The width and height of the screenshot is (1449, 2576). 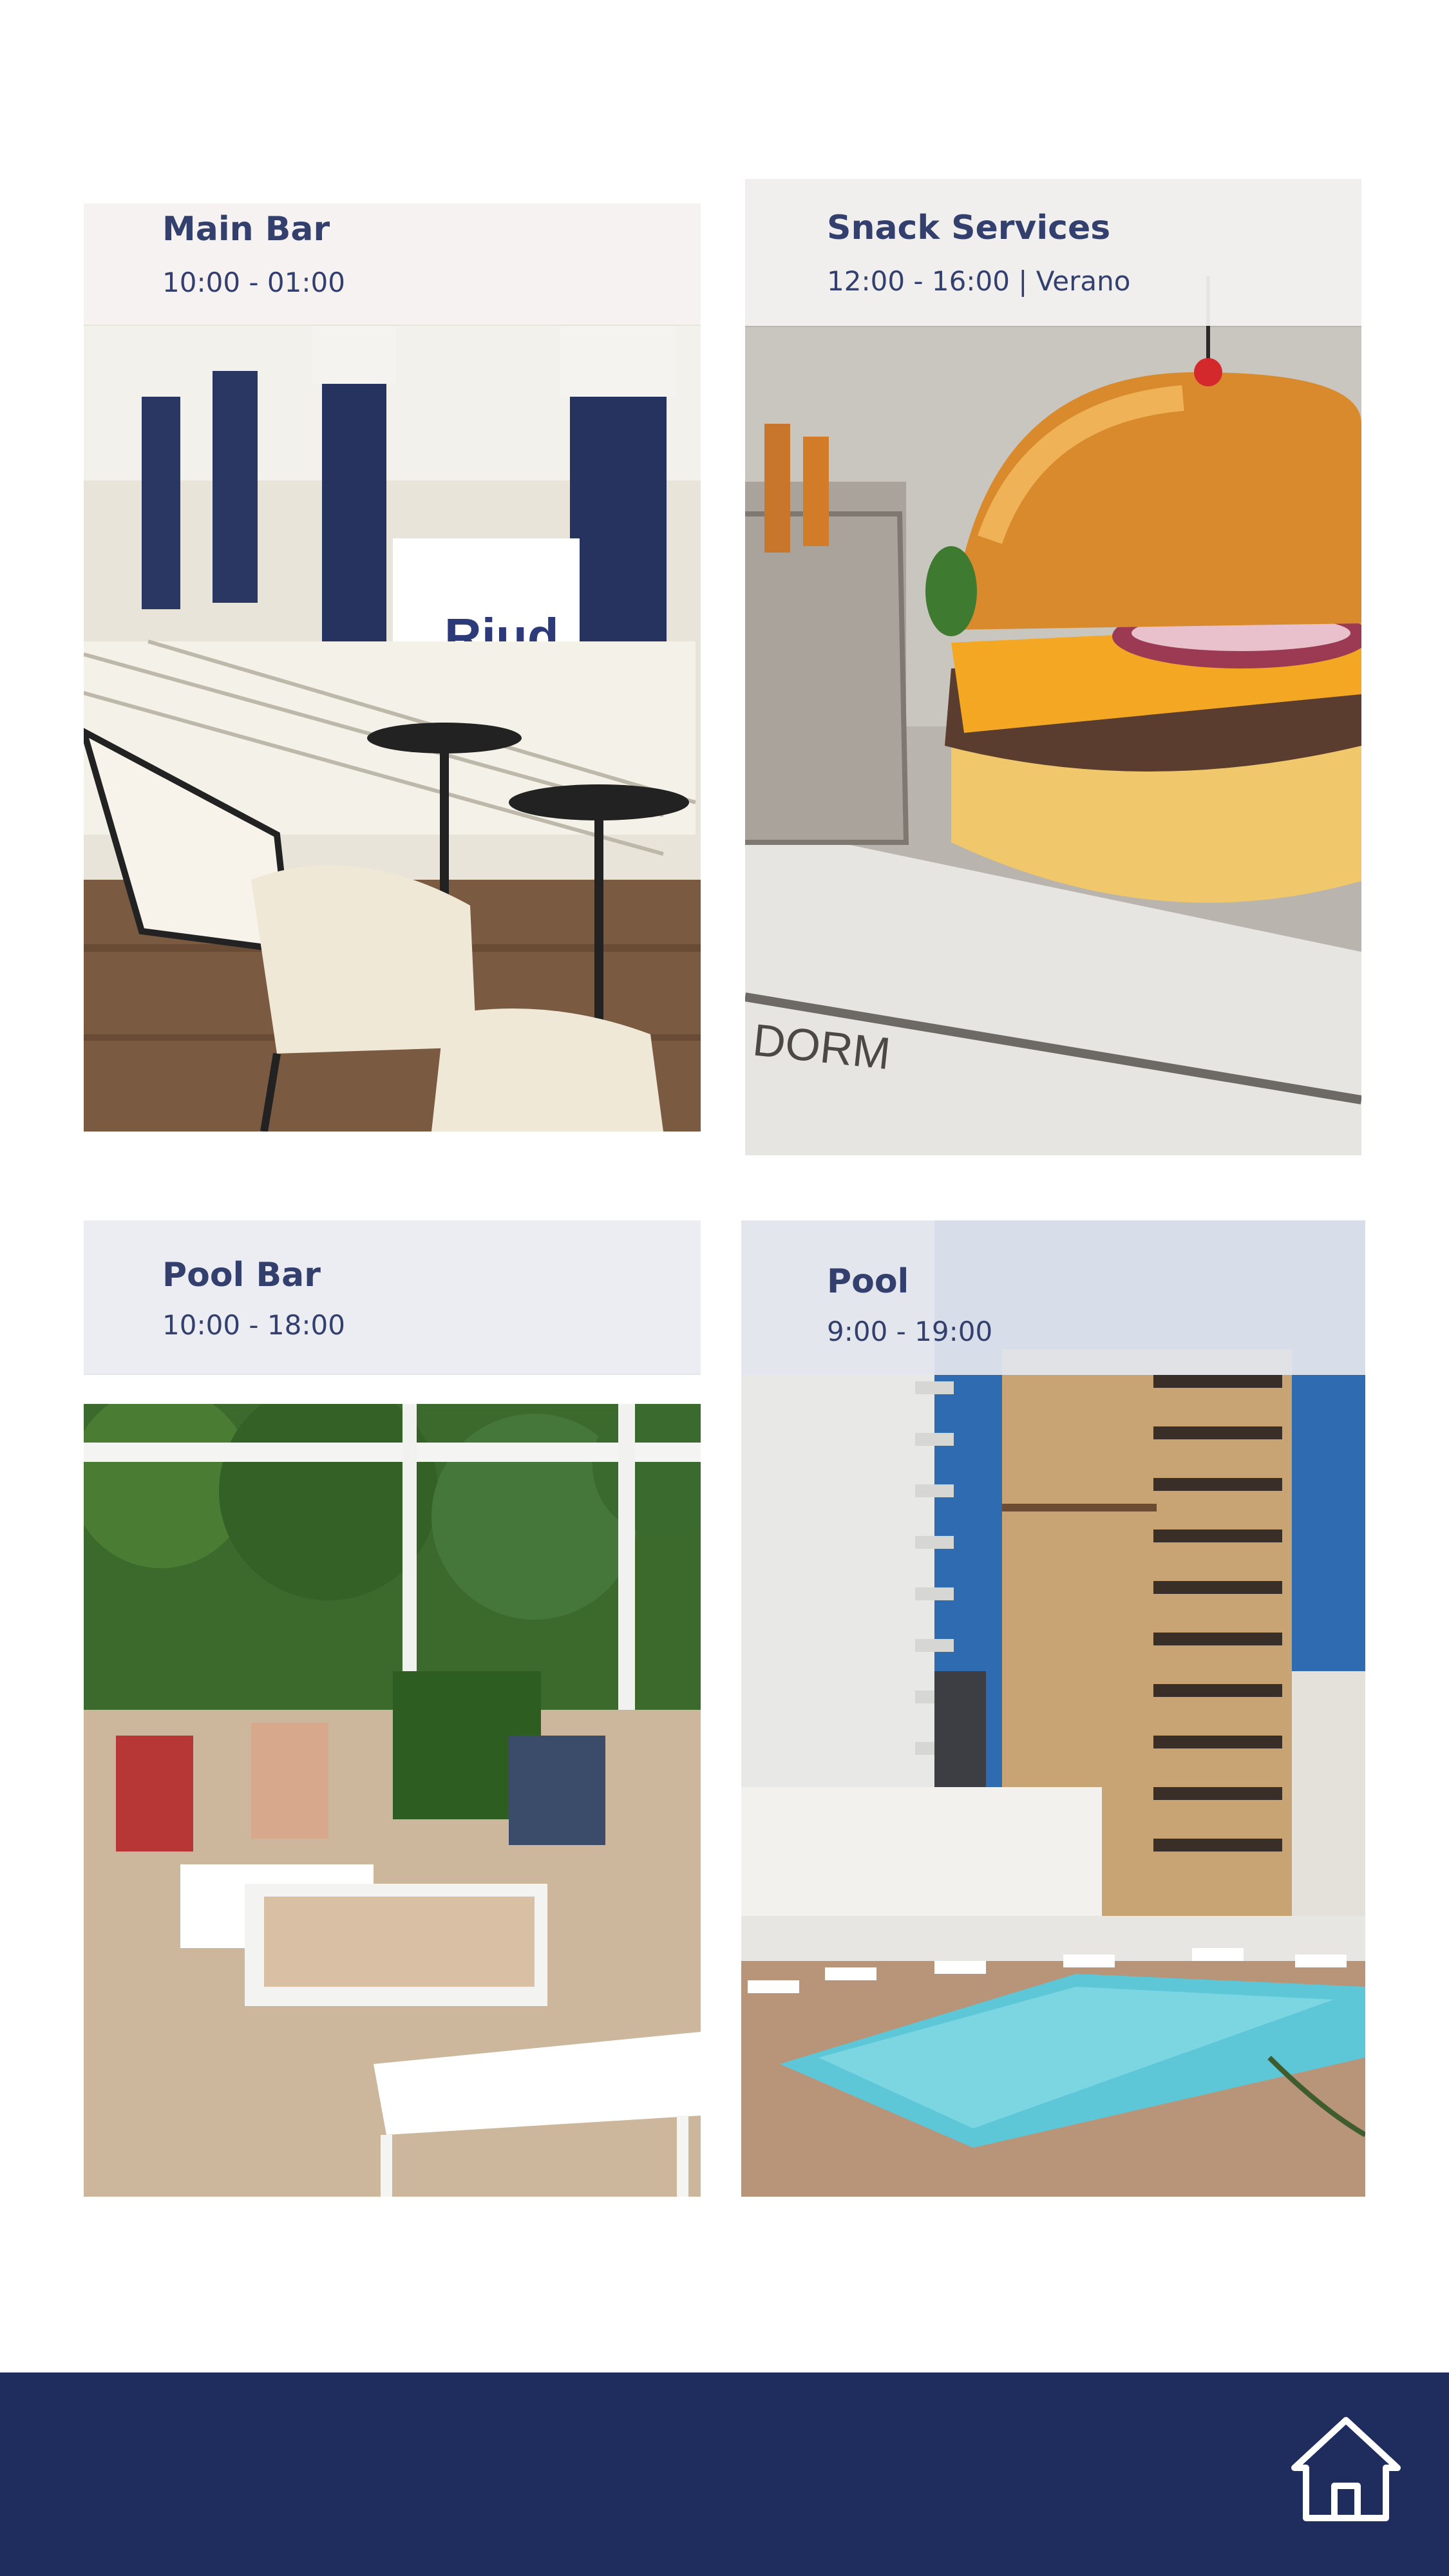 I want to click on main-bar-caption: Main Bar 10:00 - 01:00, so click(x=393, y=264).